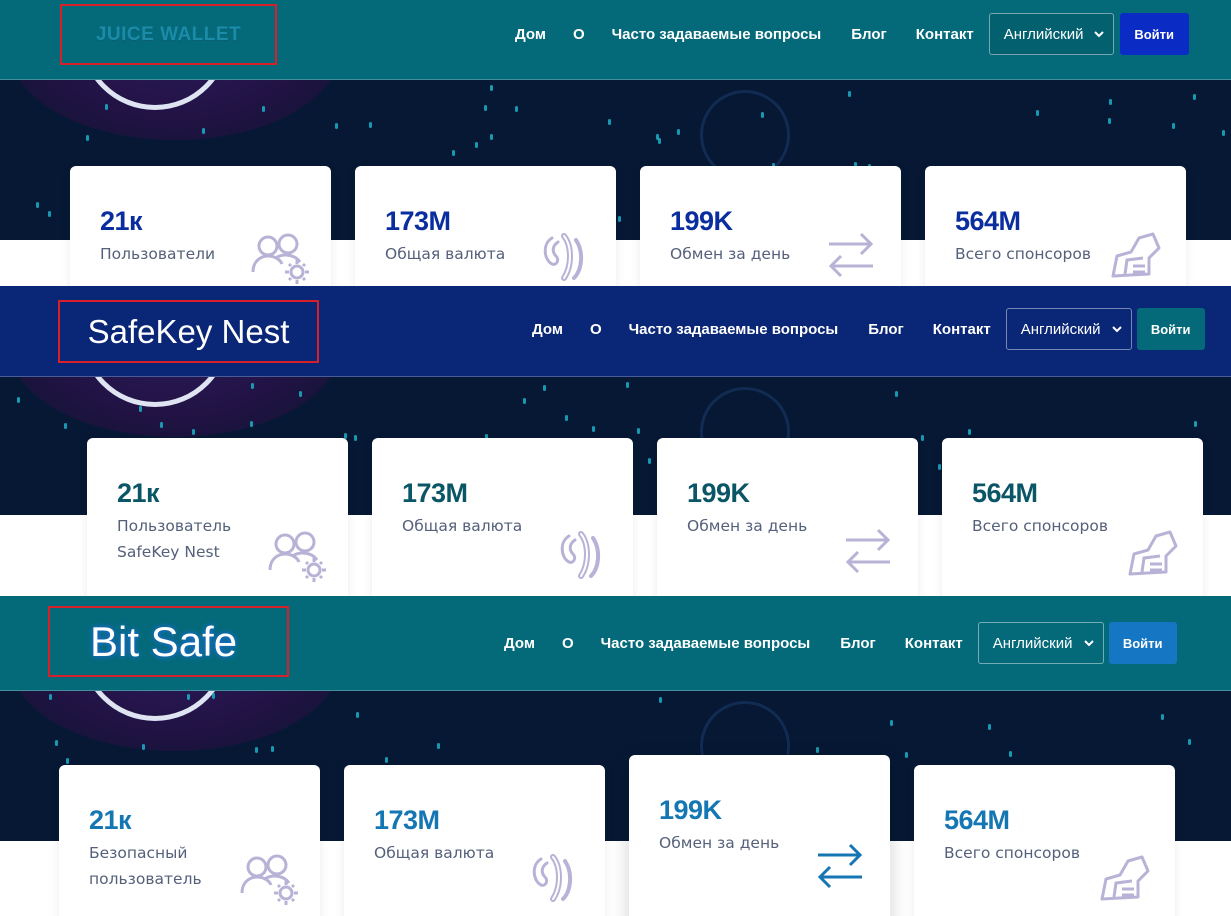  What do you see at coordinates (1125, 878) in the screenshot?
I see `hand-coin-icon` at bounding box center [1125, 878].